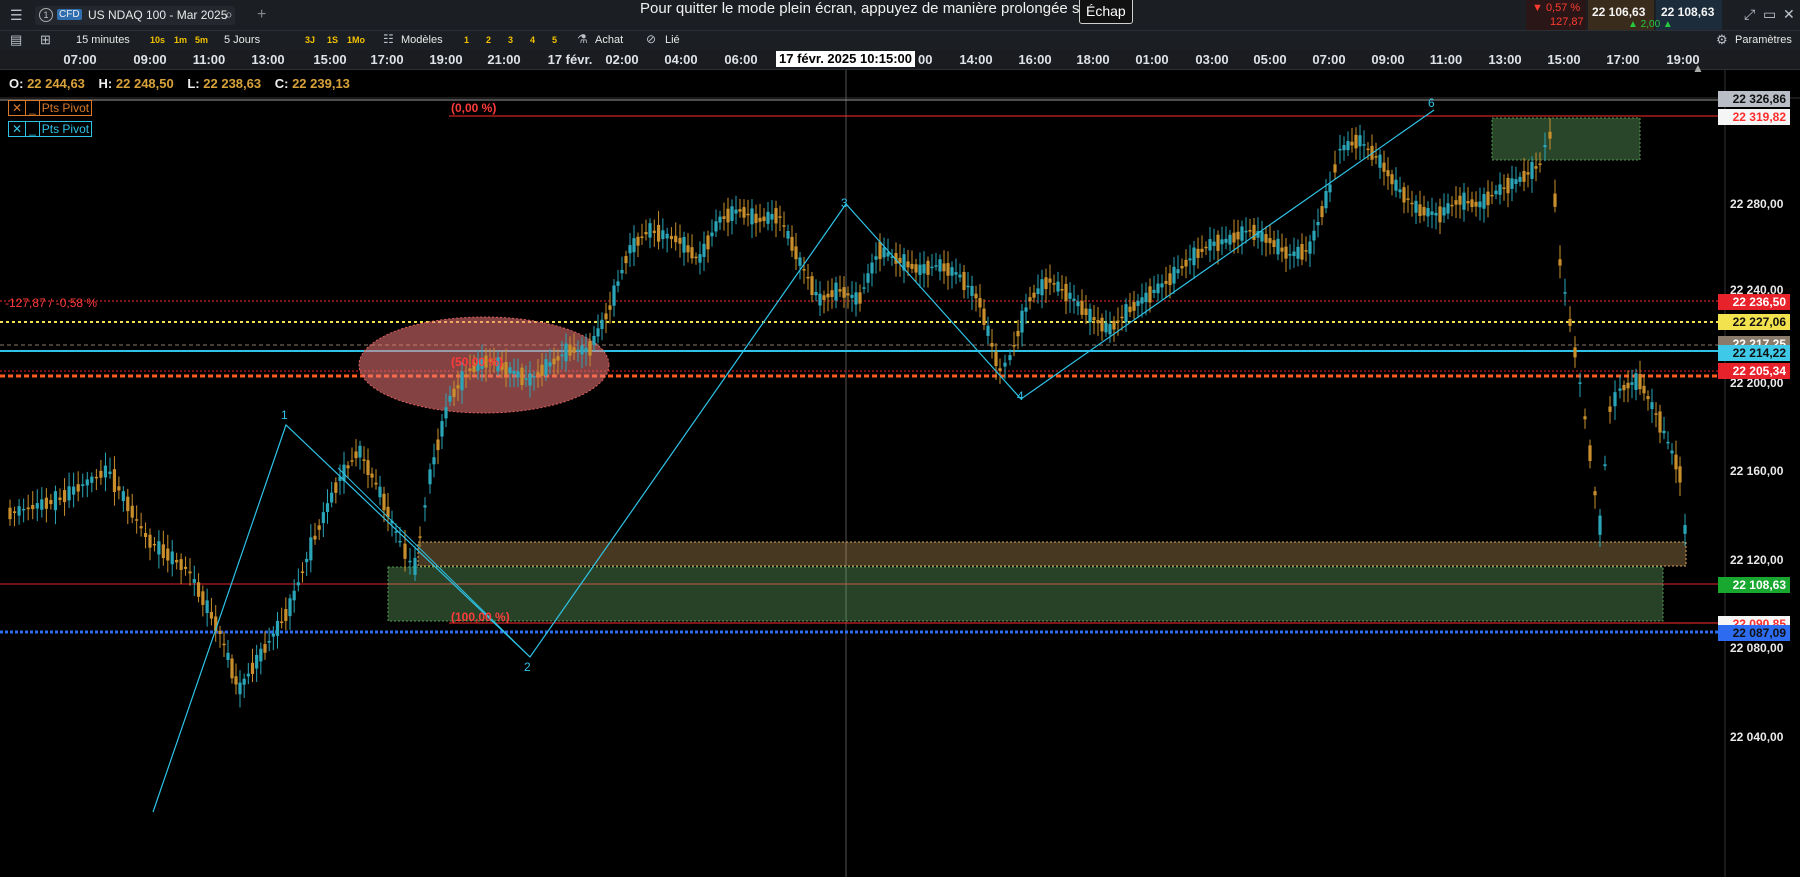 This screenshot has height=877, width=1800. What do you see at coordinates (480, 617) in the screenshot?
I see `fib-100-label: (100,00 %)` at bounding box center [480, 617].